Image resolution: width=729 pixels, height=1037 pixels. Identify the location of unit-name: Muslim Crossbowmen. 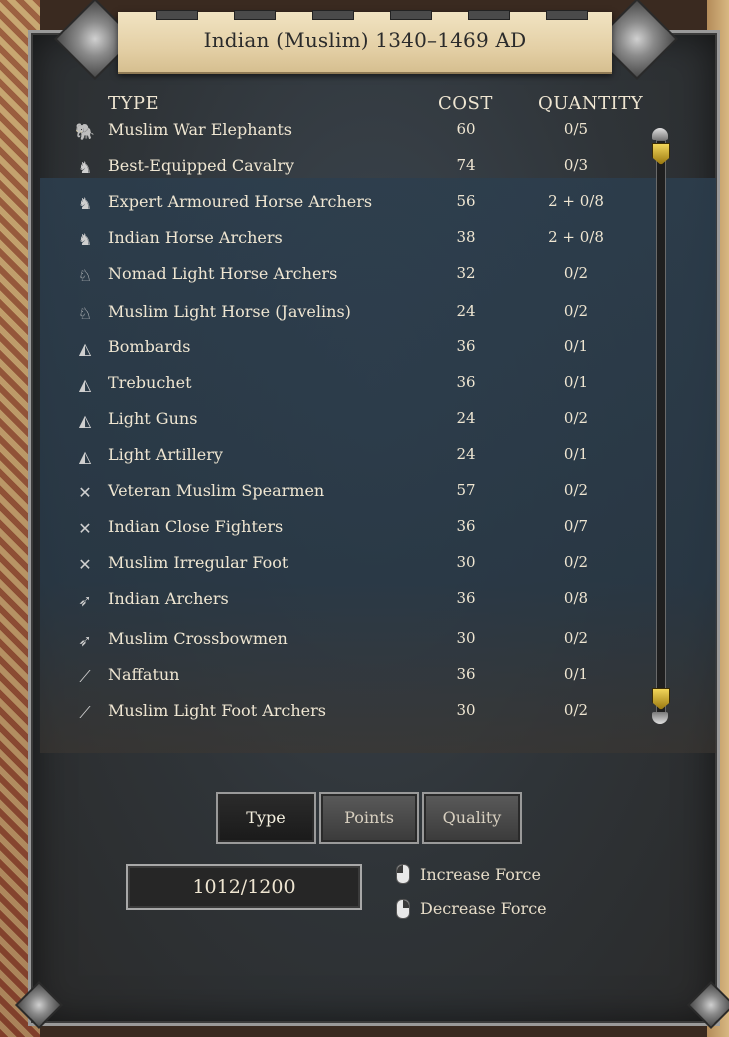
(198, 638).